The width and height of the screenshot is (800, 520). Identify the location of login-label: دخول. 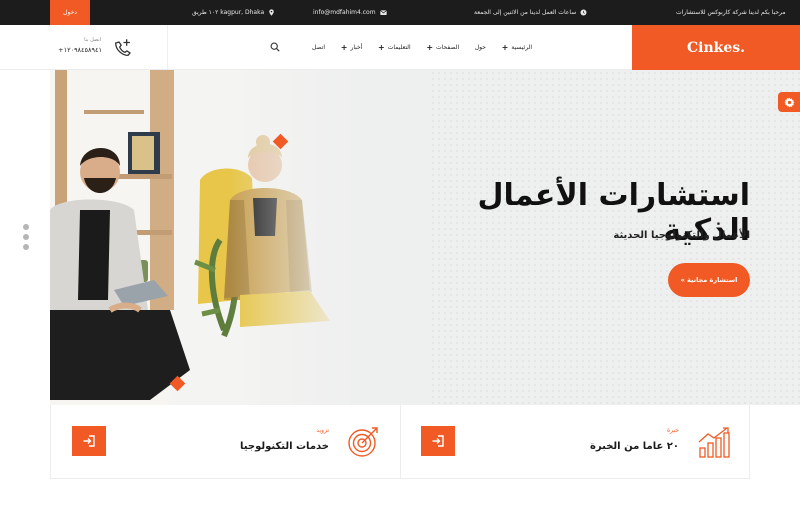
(70, 12).